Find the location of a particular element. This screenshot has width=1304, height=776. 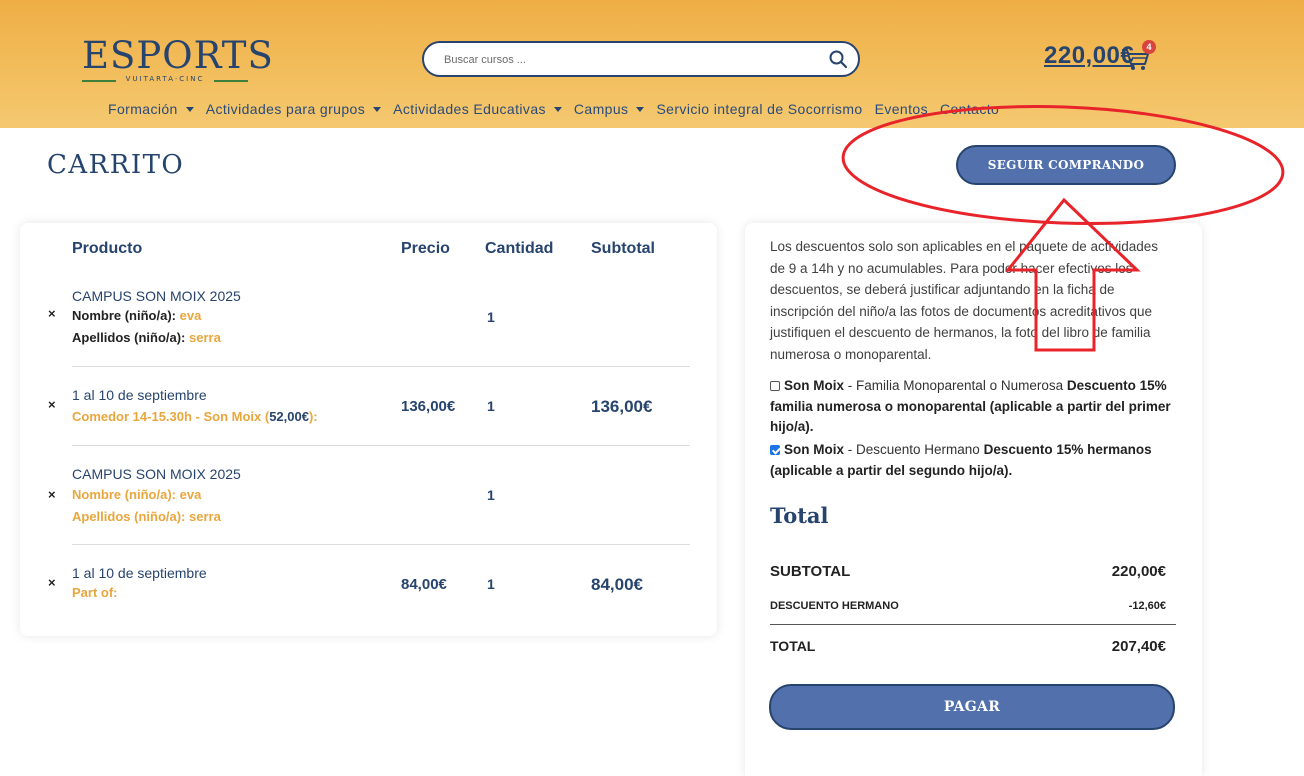

column-header-price: Precio is located at coordinates (425, 248).